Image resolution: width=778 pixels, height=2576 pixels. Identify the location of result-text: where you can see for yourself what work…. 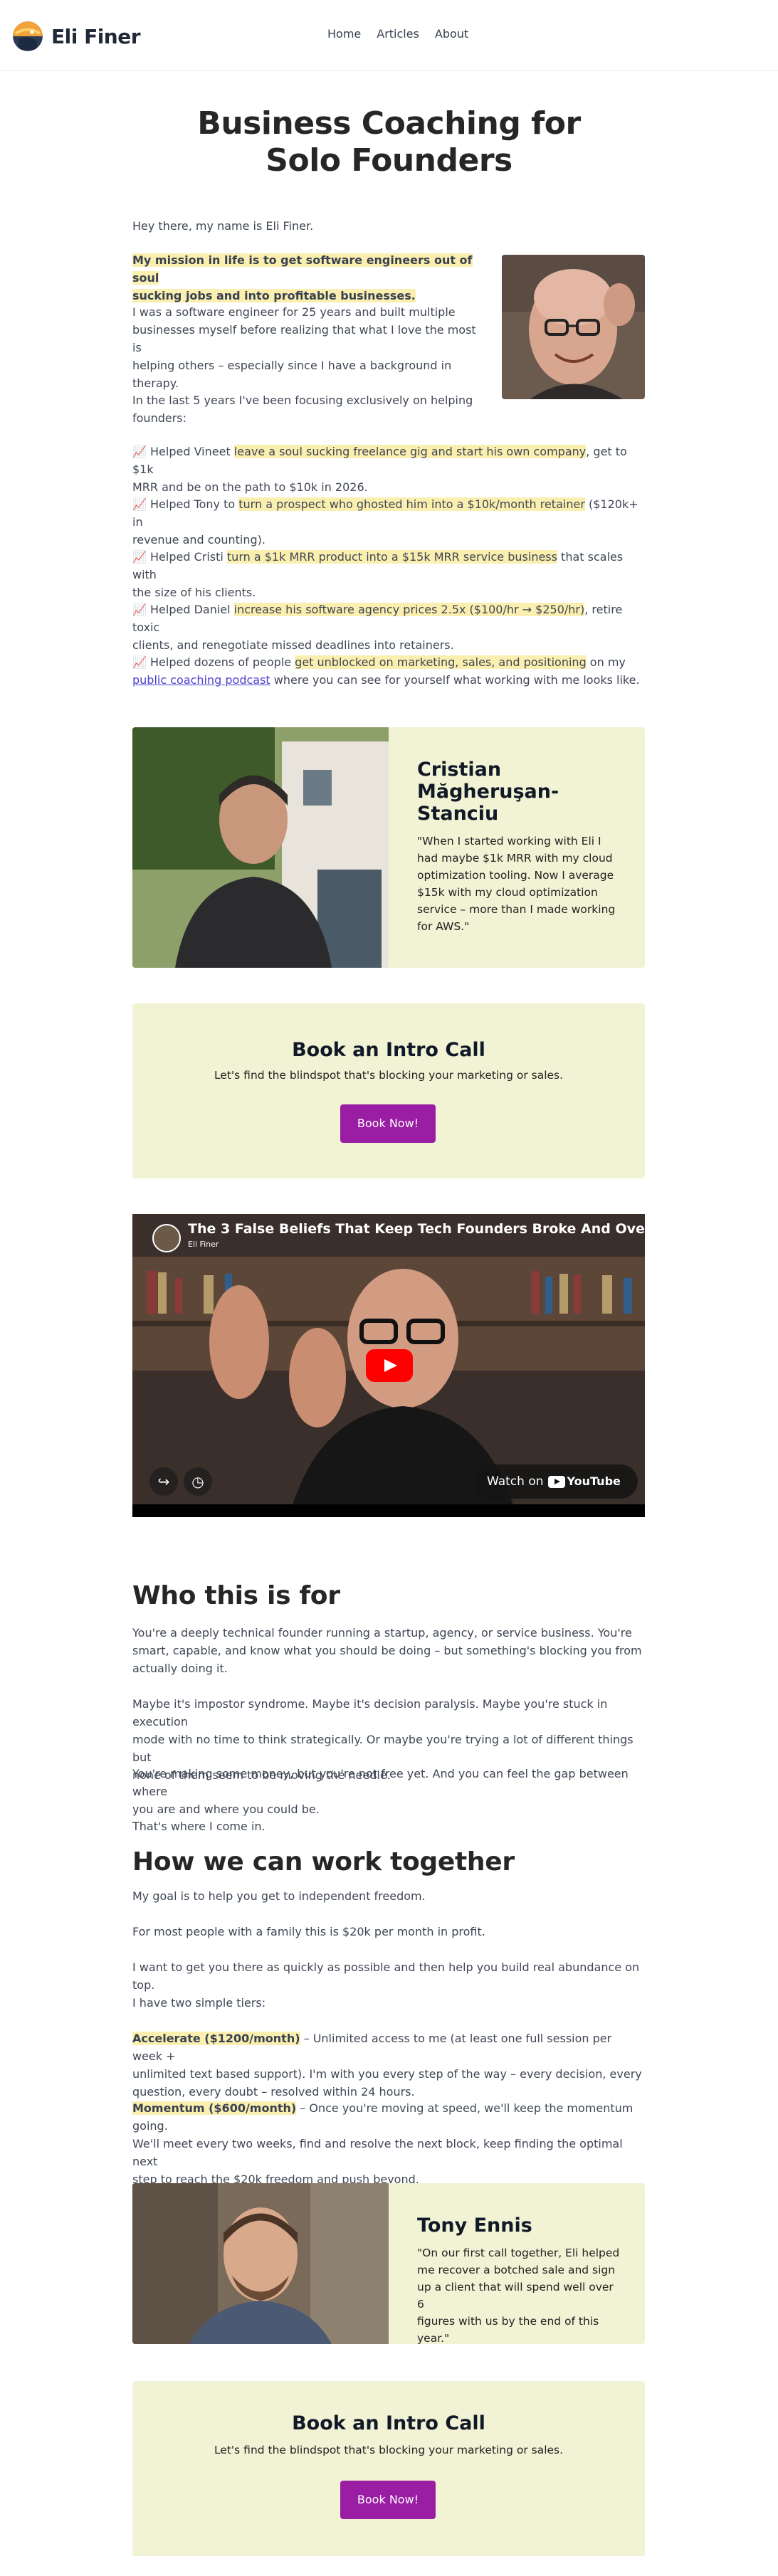
(455, 680).